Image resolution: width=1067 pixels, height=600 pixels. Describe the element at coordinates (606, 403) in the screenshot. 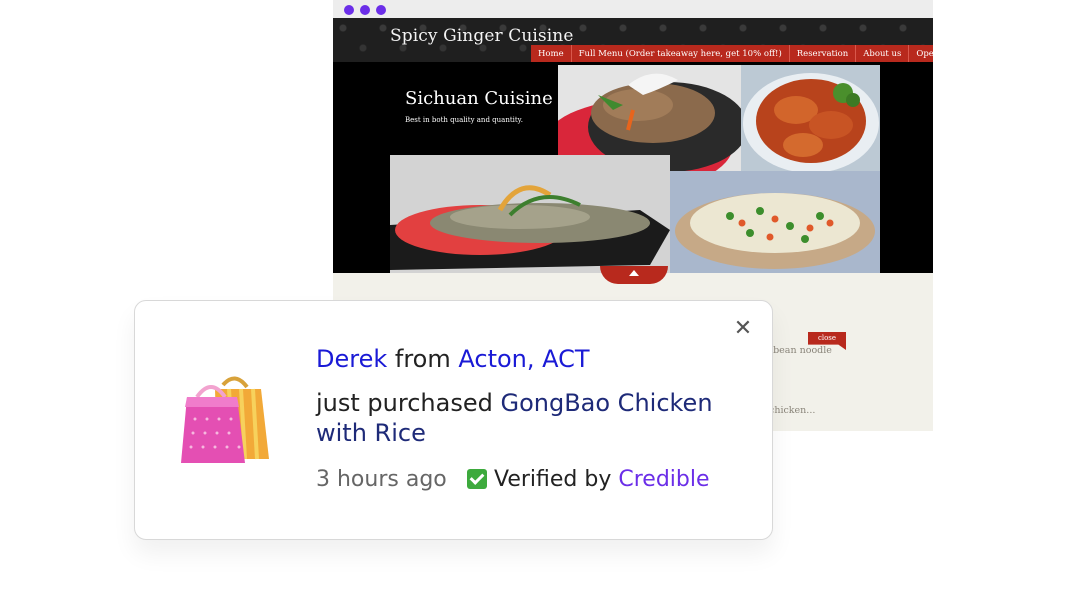

I see `product-name-line1: GongBao Chicken` at that location.